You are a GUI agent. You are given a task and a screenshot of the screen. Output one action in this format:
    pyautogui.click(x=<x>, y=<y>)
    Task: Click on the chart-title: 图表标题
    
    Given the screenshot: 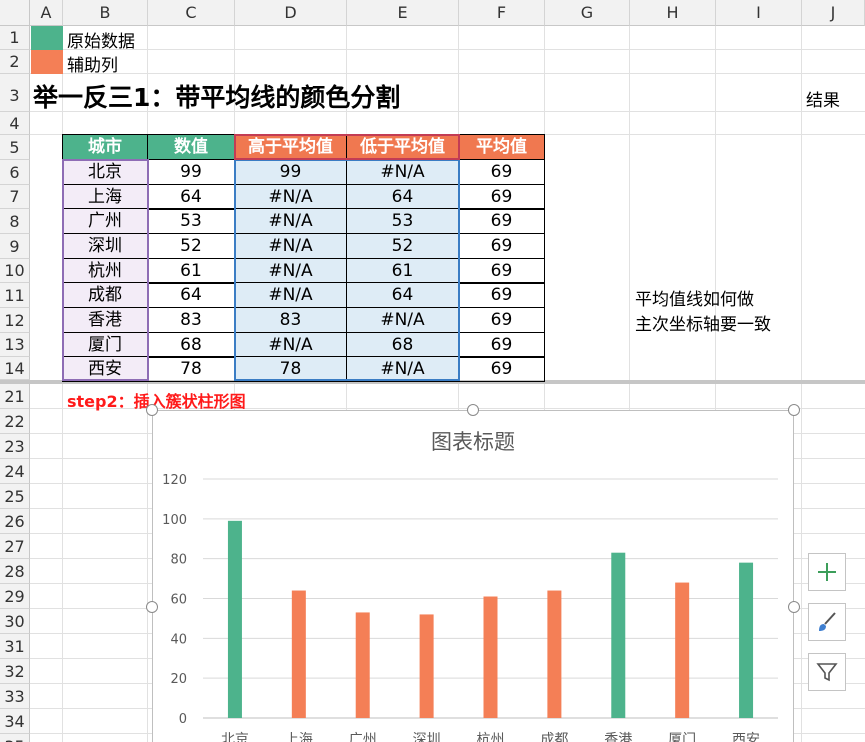 What is the action you would take?
    pyautogui.click(x=473, y=442)
    